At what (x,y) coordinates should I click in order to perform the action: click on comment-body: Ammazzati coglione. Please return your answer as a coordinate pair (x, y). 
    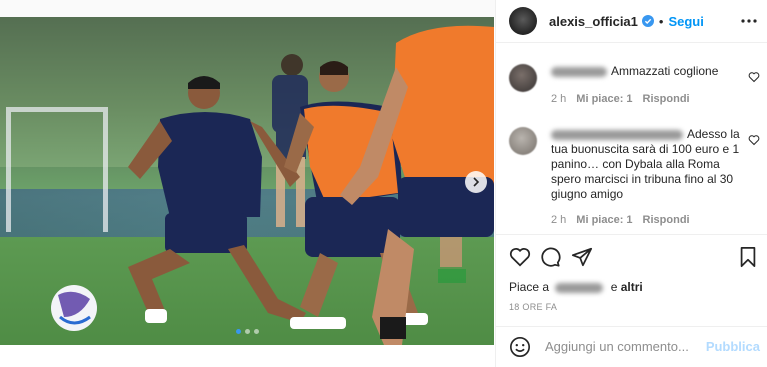
    Looking at the image, I should click on (646, 71).